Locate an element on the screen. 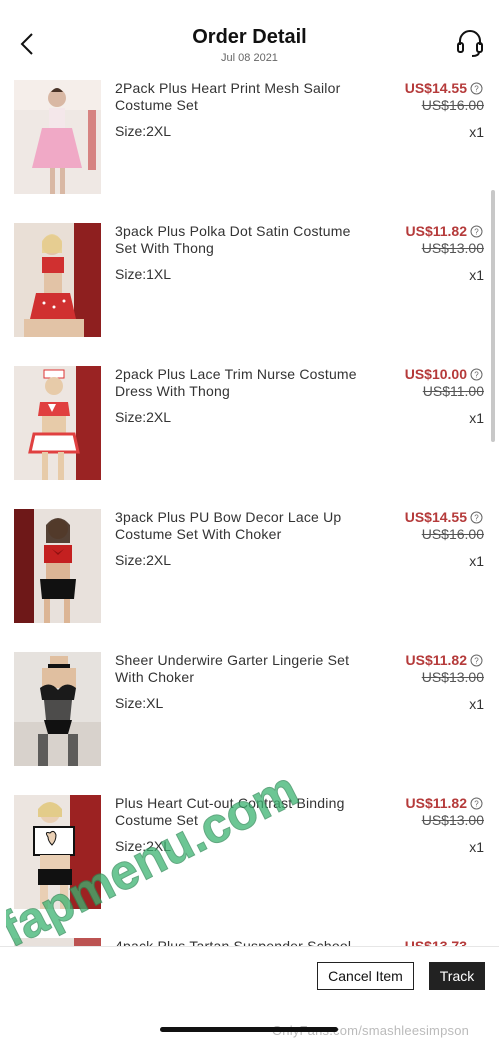  product-price: US$13.73 is located at coordinates (435, 942).